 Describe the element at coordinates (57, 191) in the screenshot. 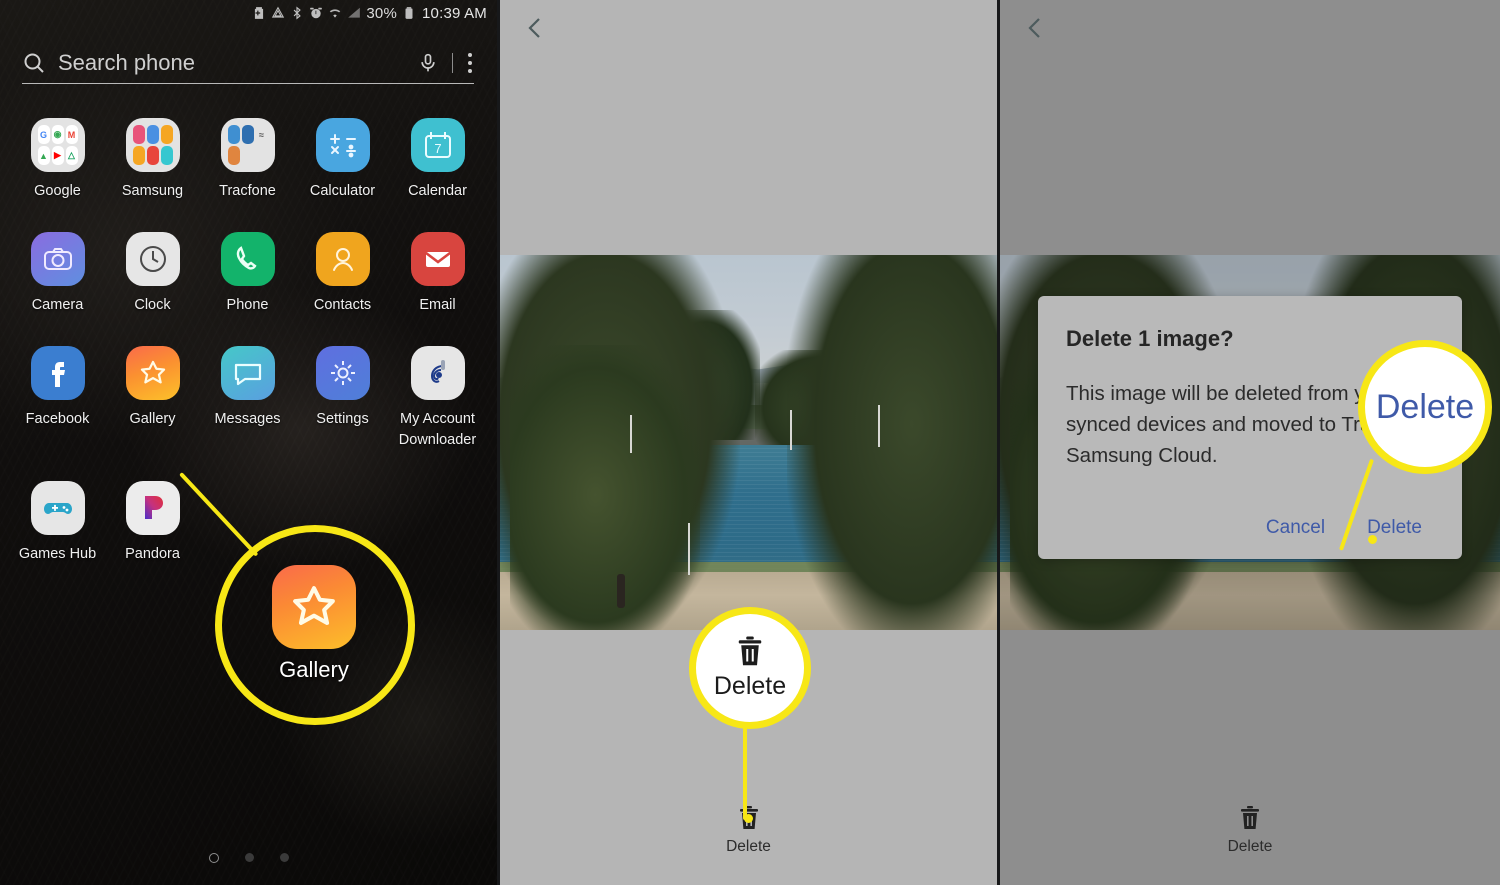

I see `app-label: Google` at that location.